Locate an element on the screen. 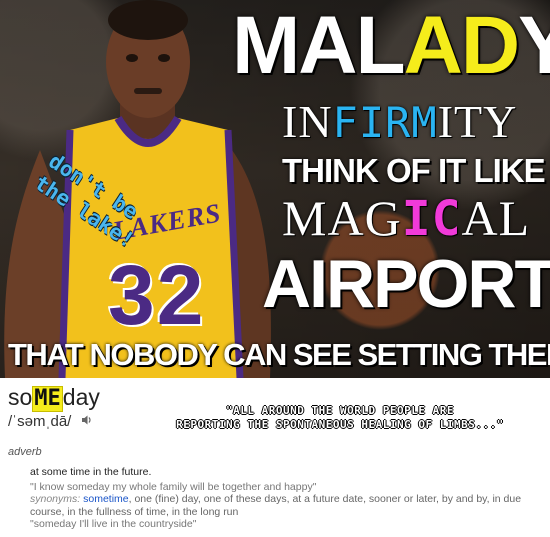 This screenshot has width=550, height=537. magical-highlight: IC is located at coordinates (431, 219).